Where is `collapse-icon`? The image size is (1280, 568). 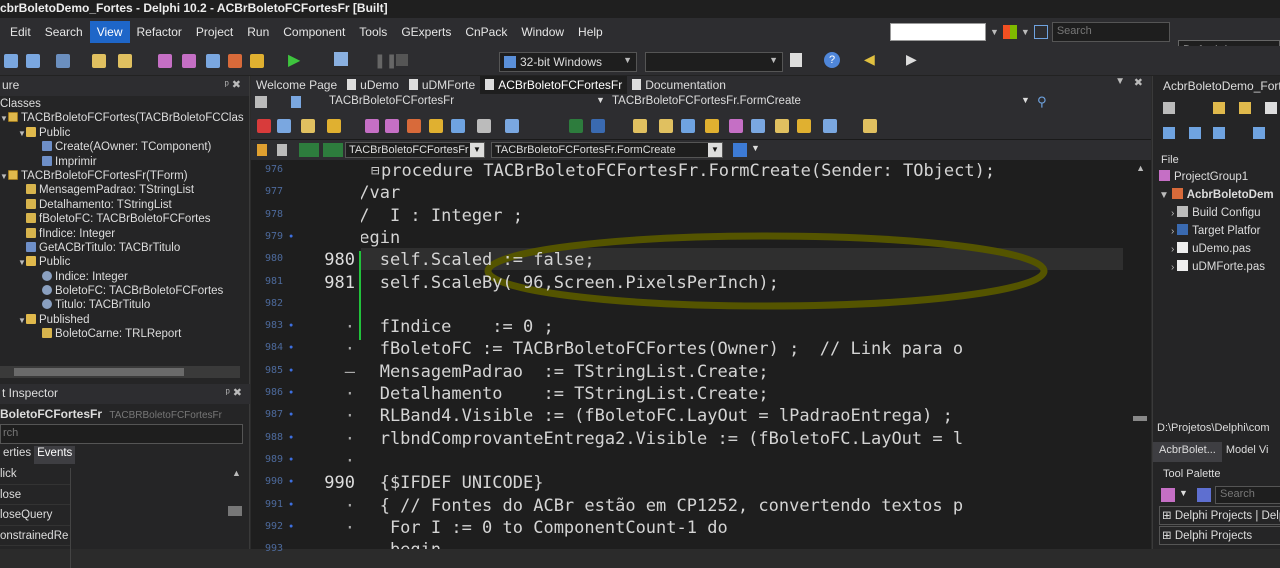
collapse-icon is located at coordinates (1195, 133).